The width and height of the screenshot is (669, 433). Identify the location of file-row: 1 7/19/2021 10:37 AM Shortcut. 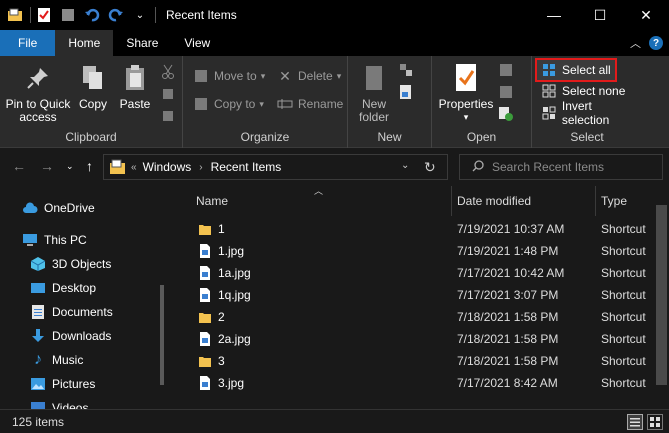
(412, 229).